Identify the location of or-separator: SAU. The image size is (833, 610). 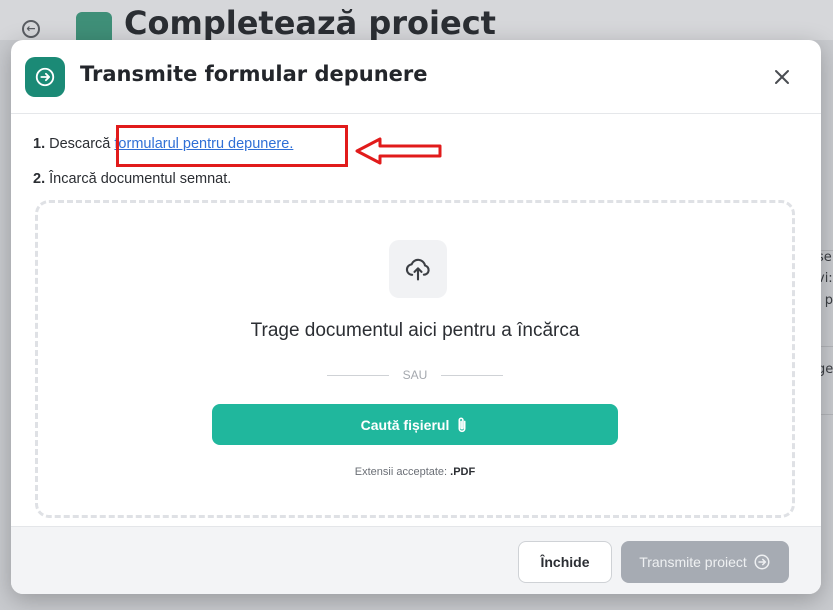
(415, 375).